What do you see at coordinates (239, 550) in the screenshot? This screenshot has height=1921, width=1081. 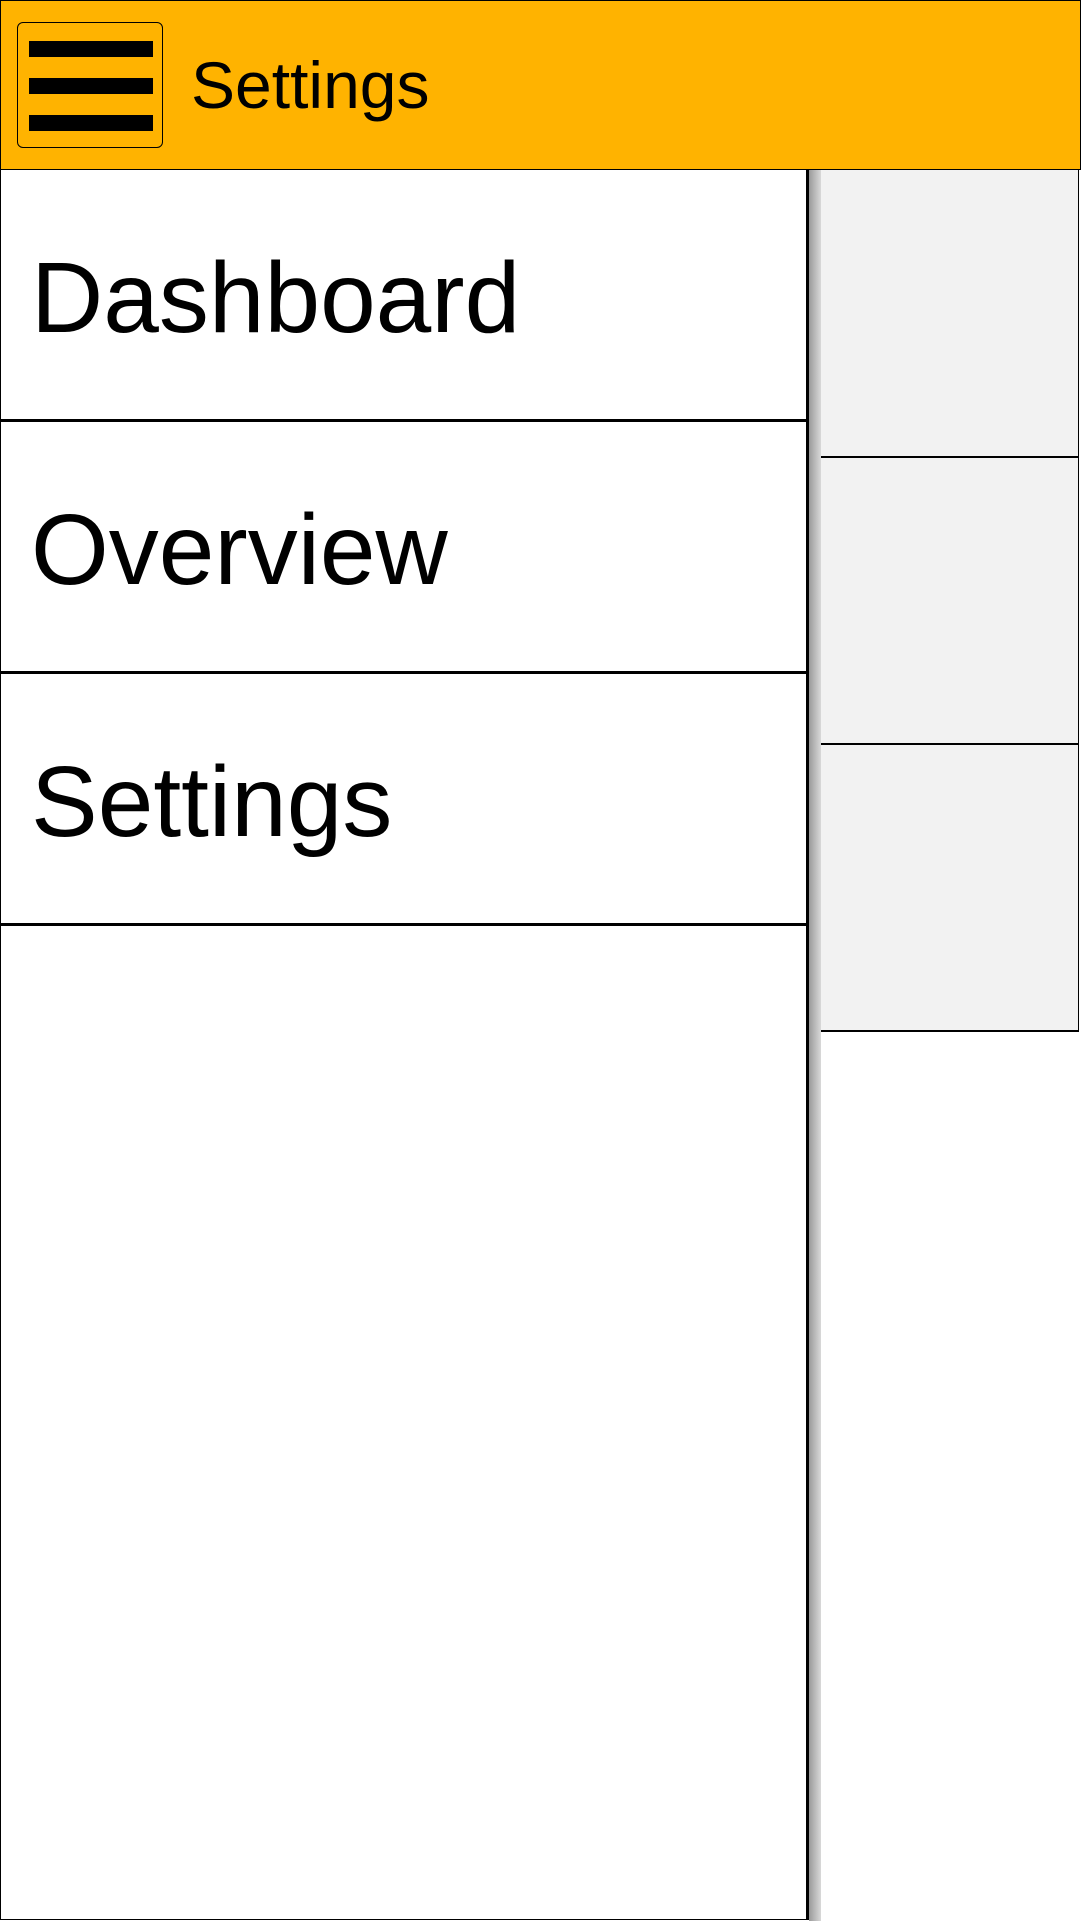 I see `drawer-item-label: Overview` at bounding box center [239, 550].